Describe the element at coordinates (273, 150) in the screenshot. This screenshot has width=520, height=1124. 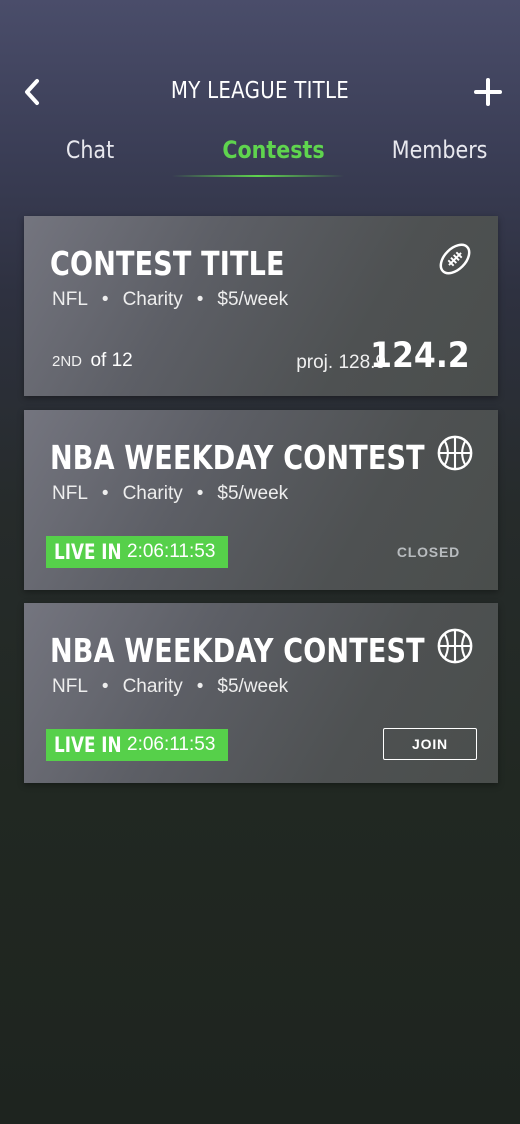
I see `tab-contests: Contests` at that location.